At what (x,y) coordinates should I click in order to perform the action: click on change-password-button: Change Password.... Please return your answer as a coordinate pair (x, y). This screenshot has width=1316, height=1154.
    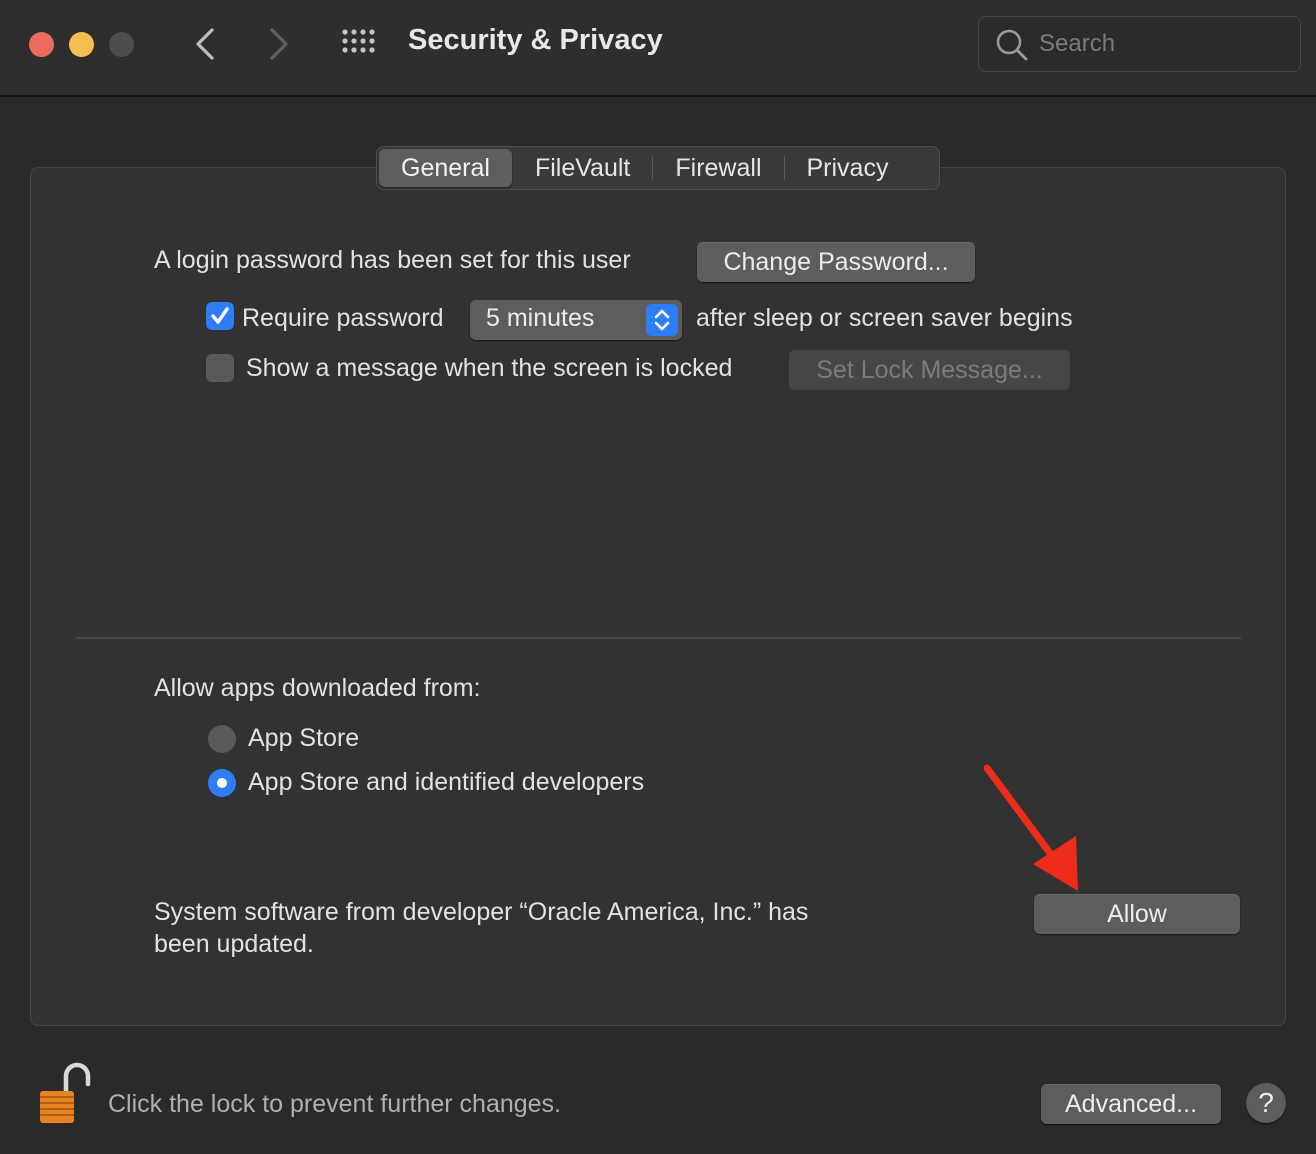
    Looking at the image, I should click on (836, 262).